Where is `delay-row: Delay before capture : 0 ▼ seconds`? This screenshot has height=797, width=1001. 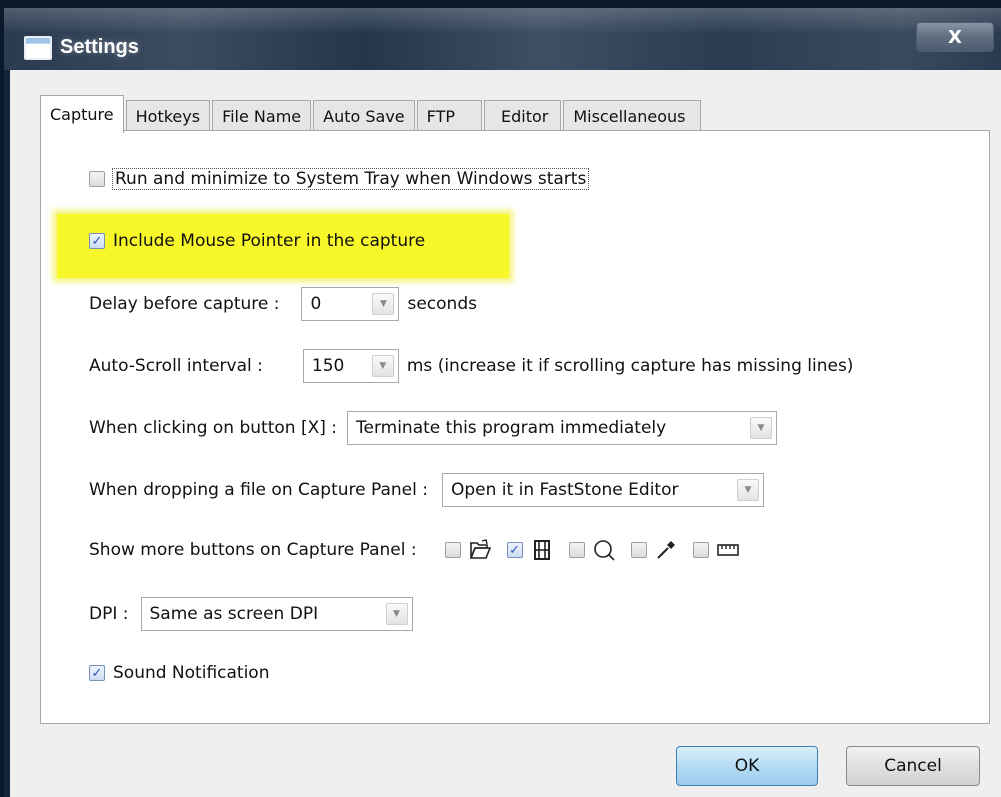
delay-row: Delay before capture : 0 ▼ seconds is located at coordinates (283, 304).